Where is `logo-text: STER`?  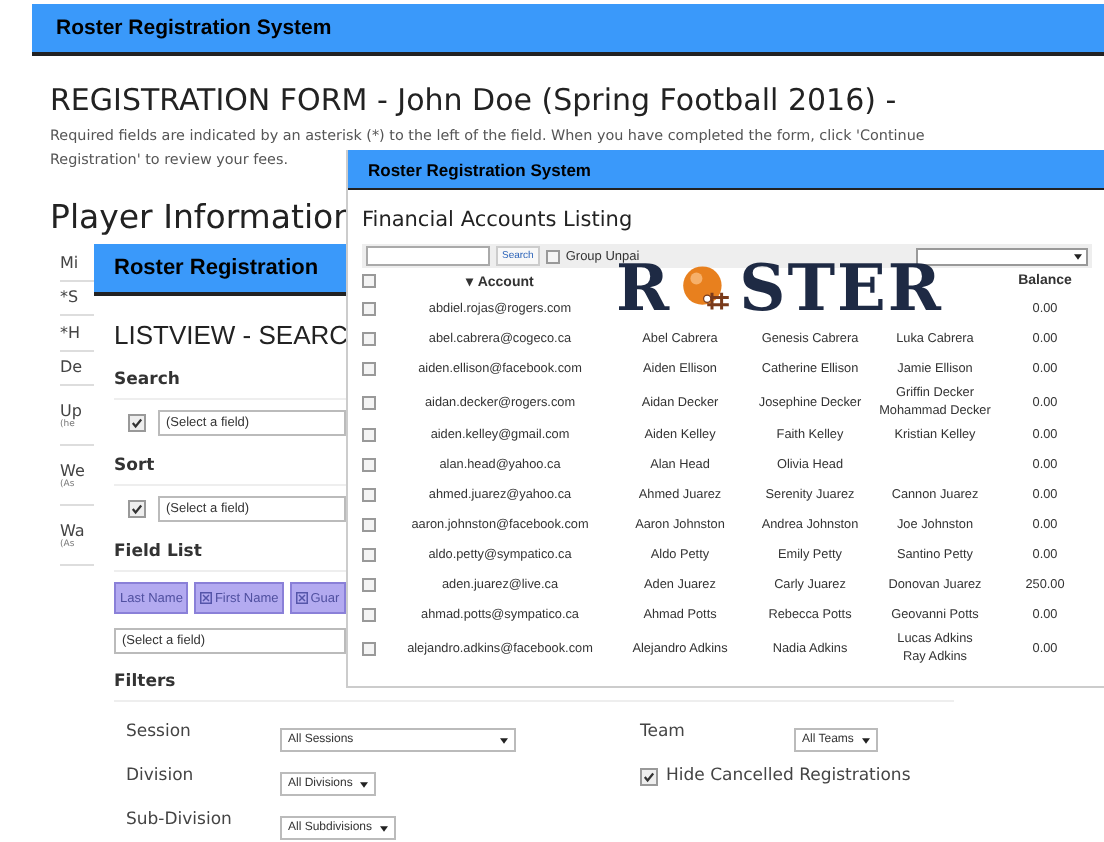 logo-text: STER is located at coordinates (841, 288).